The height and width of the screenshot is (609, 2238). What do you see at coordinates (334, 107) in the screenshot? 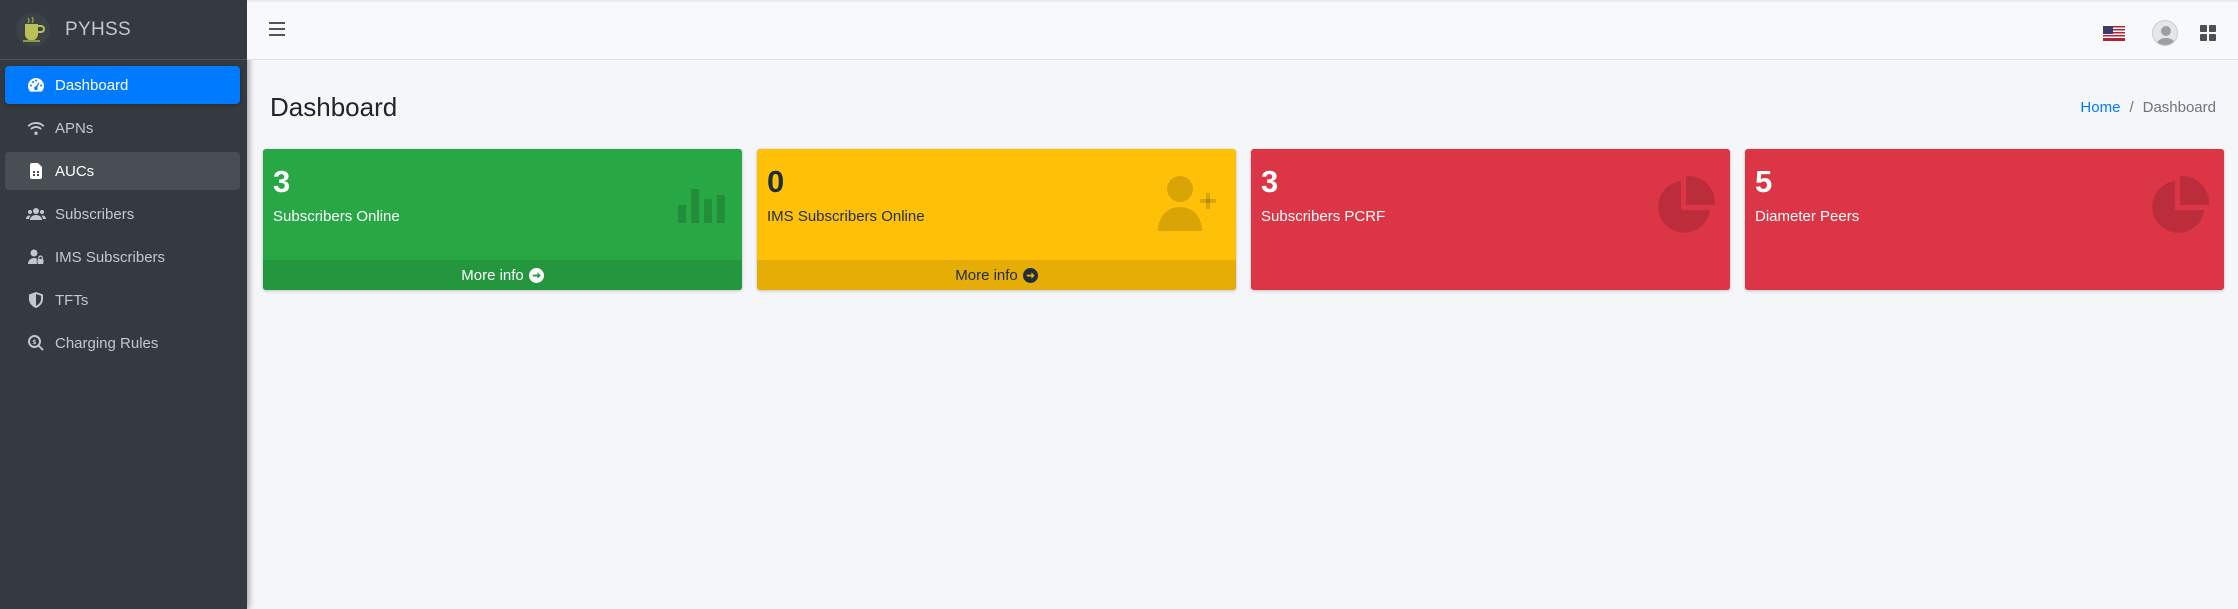
I see `page-title: Dashboard` at bounding box center [334, 107].